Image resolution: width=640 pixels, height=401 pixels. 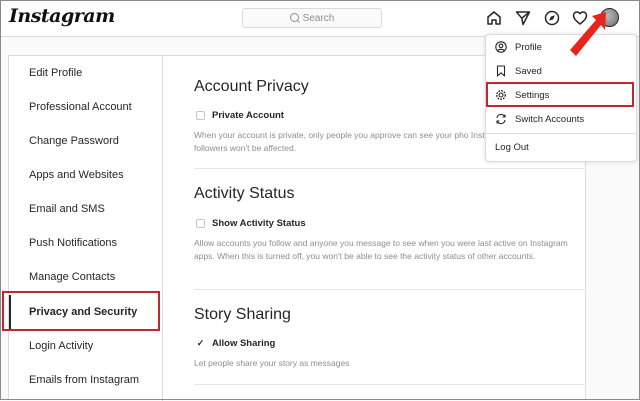 What do you see at coordinates (528, 71) in the screenshot?
I see `dropdown-label-saved: Saved` at bounding box center [528, 71].